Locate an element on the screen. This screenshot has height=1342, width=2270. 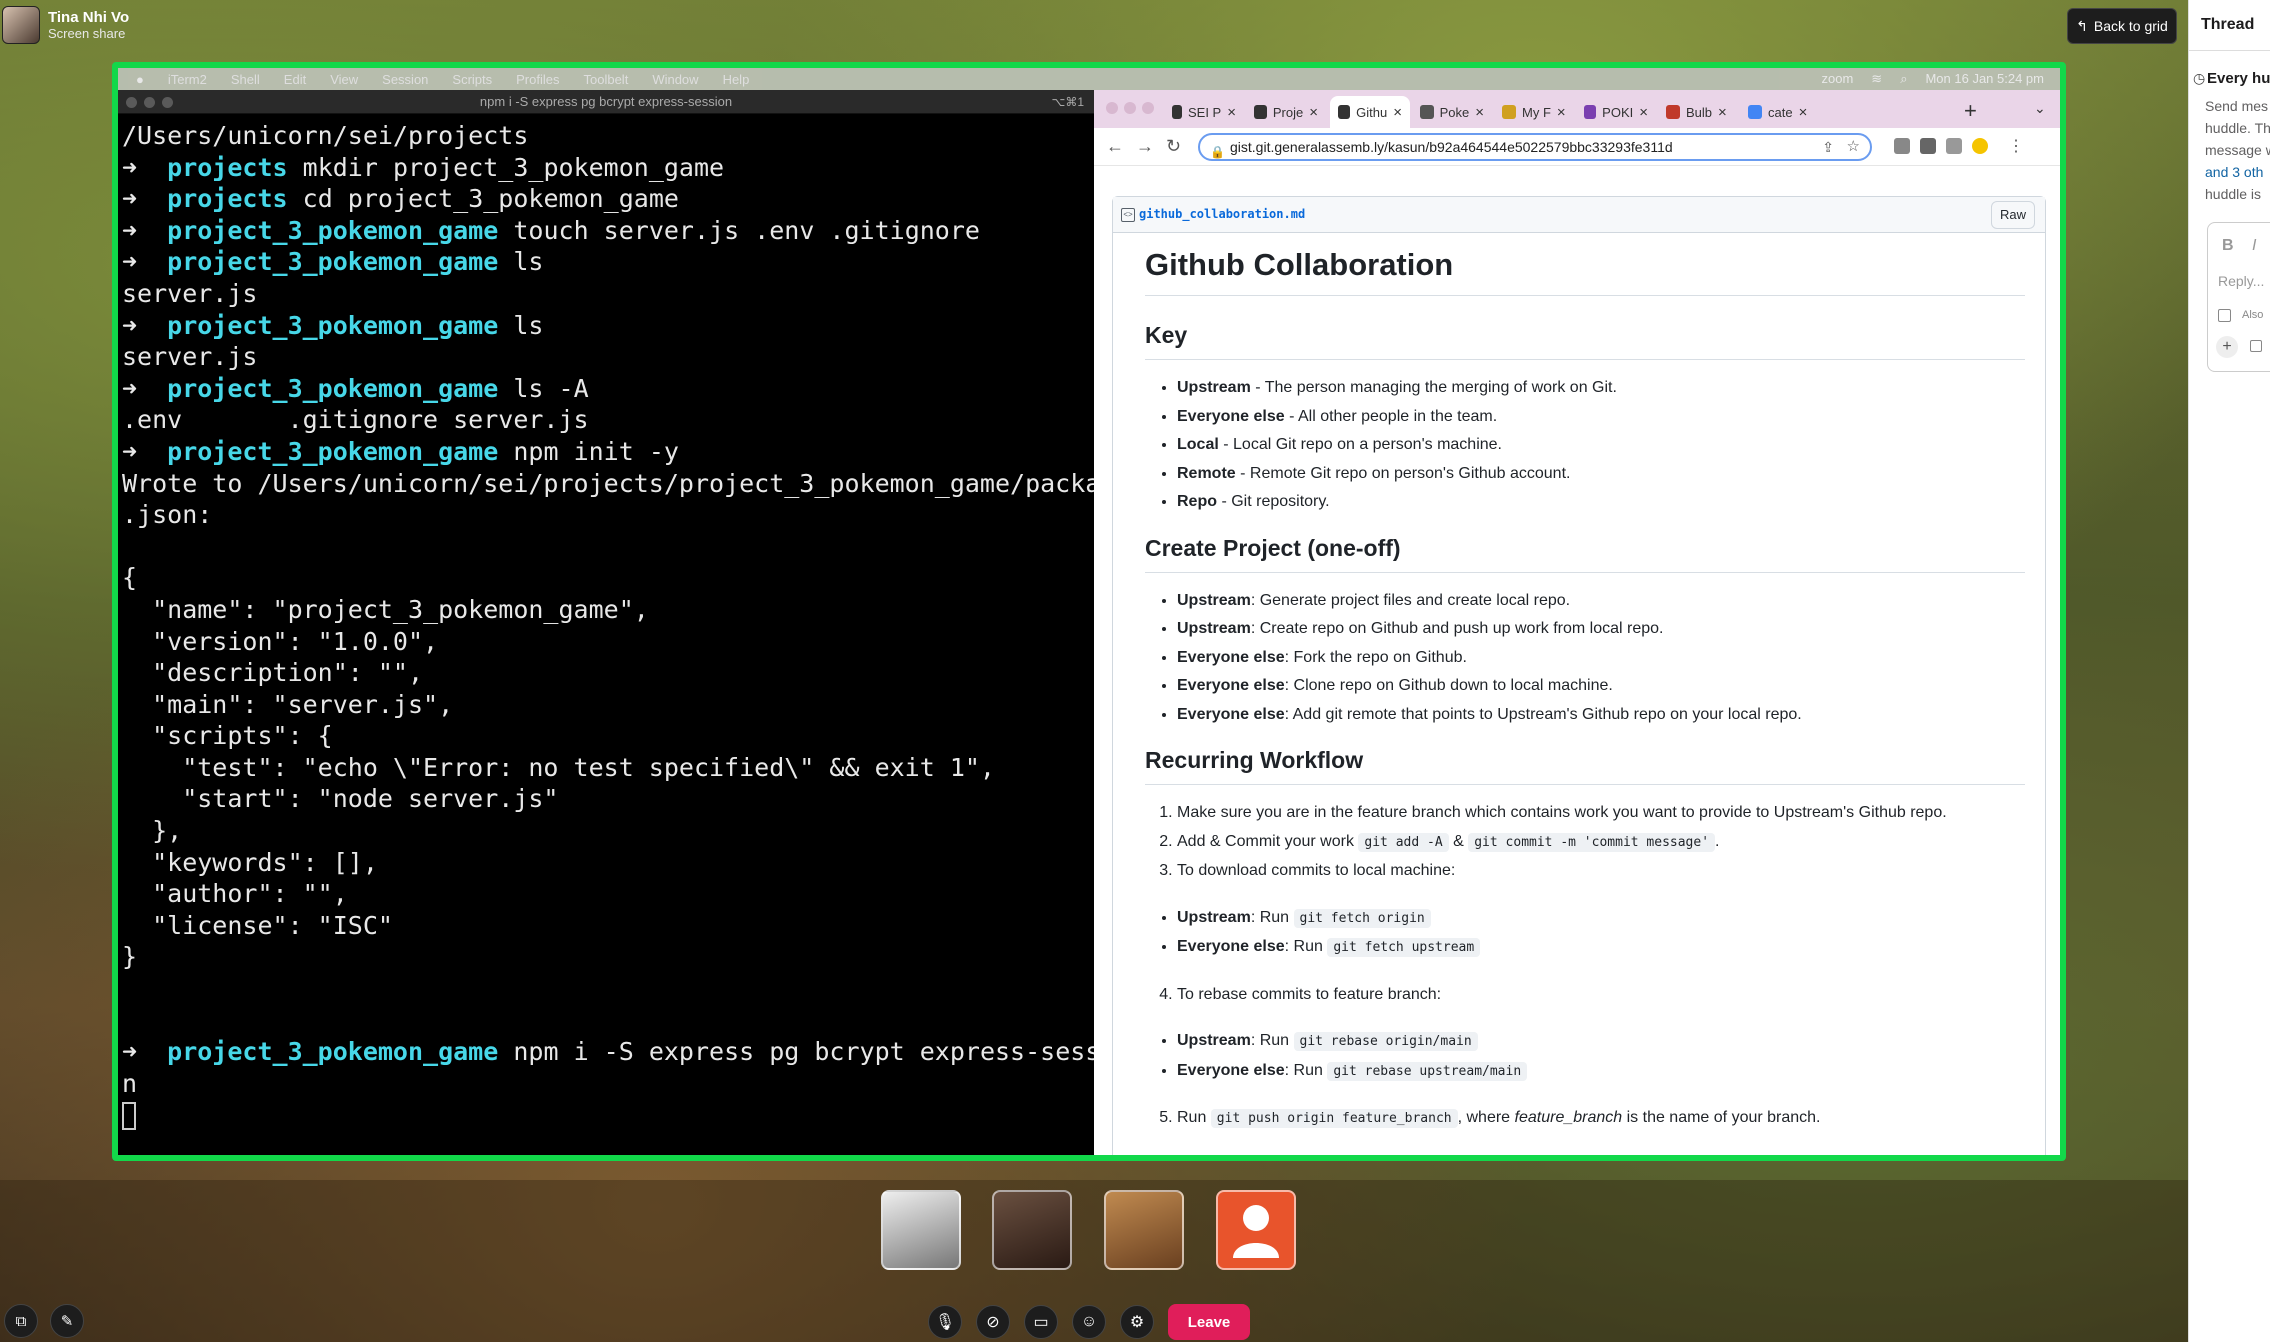
terminal-output-line: } is located at coordinates (130, 957).